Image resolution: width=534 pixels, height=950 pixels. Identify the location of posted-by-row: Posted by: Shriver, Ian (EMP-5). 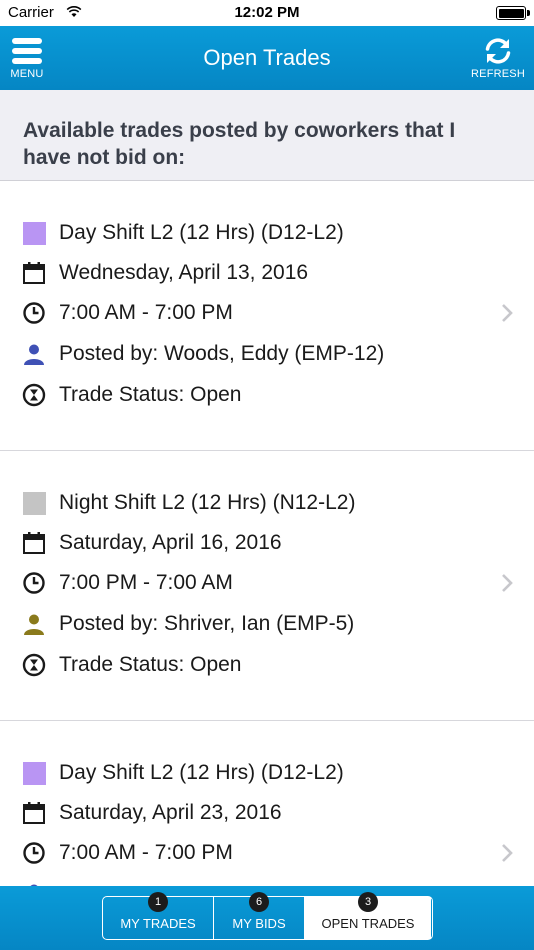
(188, 624).